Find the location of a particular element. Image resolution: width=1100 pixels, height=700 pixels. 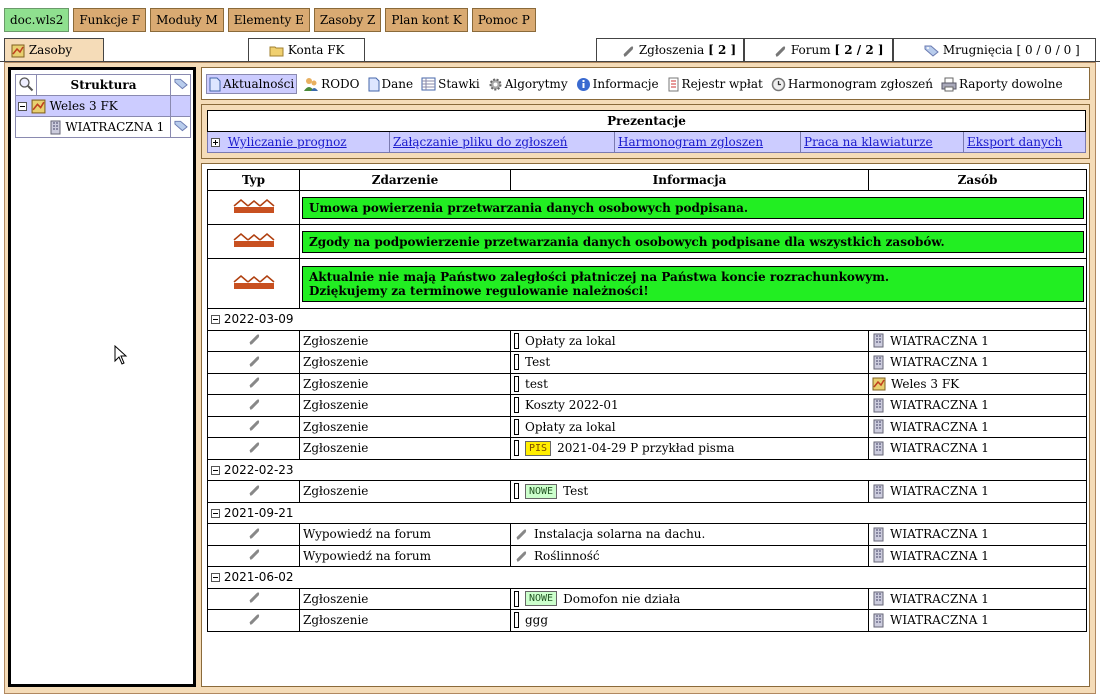

table-row: Zgłoszenie Test WIATRACZNA 1 is located at coordinates (647, 362).